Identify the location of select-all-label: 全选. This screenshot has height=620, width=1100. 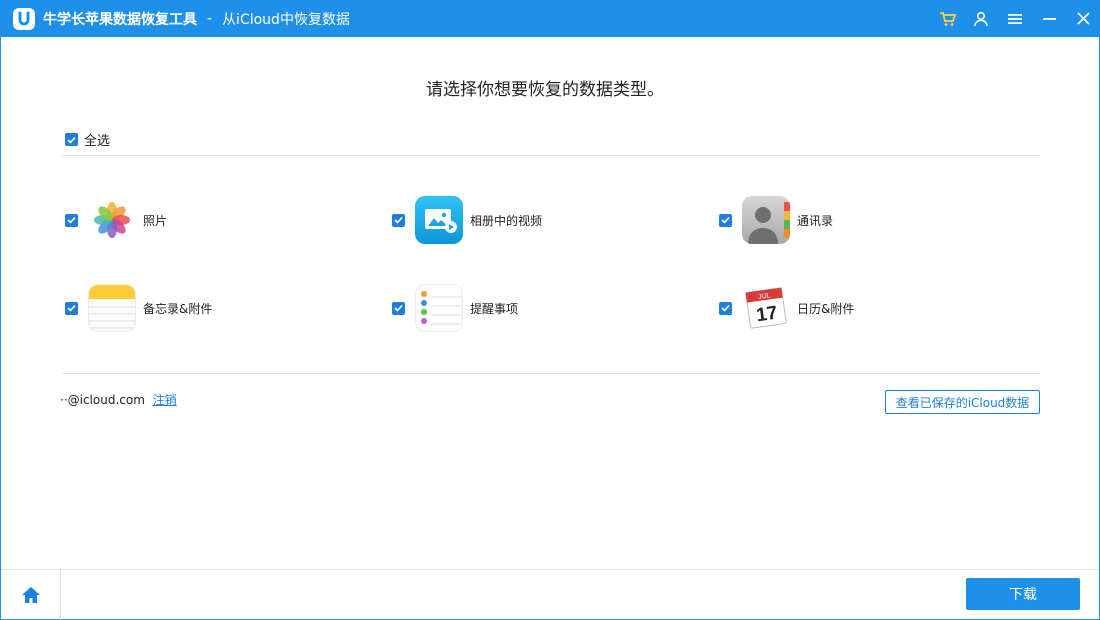
(97, 141).